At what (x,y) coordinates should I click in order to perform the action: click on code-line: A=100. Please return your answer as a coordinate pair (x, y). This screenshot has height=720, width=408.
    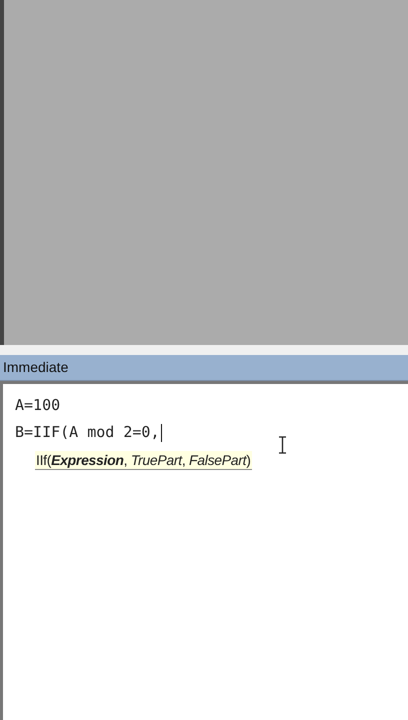
    Looking at the image, I should click on (37, 405).